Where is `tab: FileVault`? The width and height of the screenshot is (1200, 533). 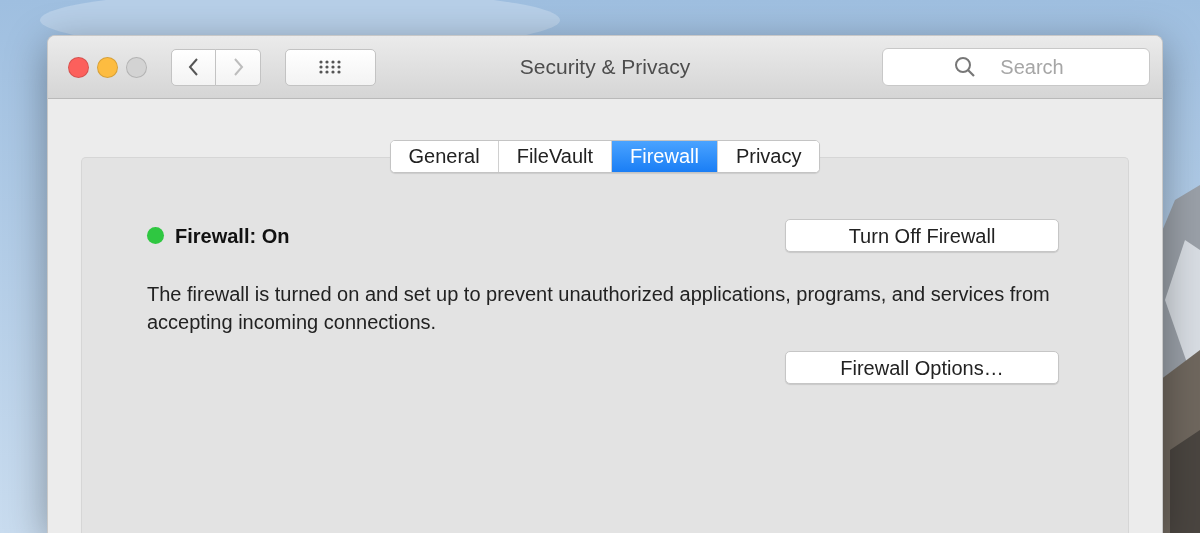 tab: FileVault is located at coordinates (554, 156).